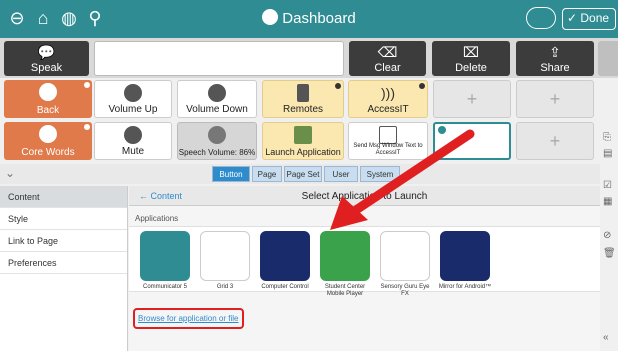 This screenshot has height=351, width=618. I want to click on mute-button: Mute, so click(133, 141).